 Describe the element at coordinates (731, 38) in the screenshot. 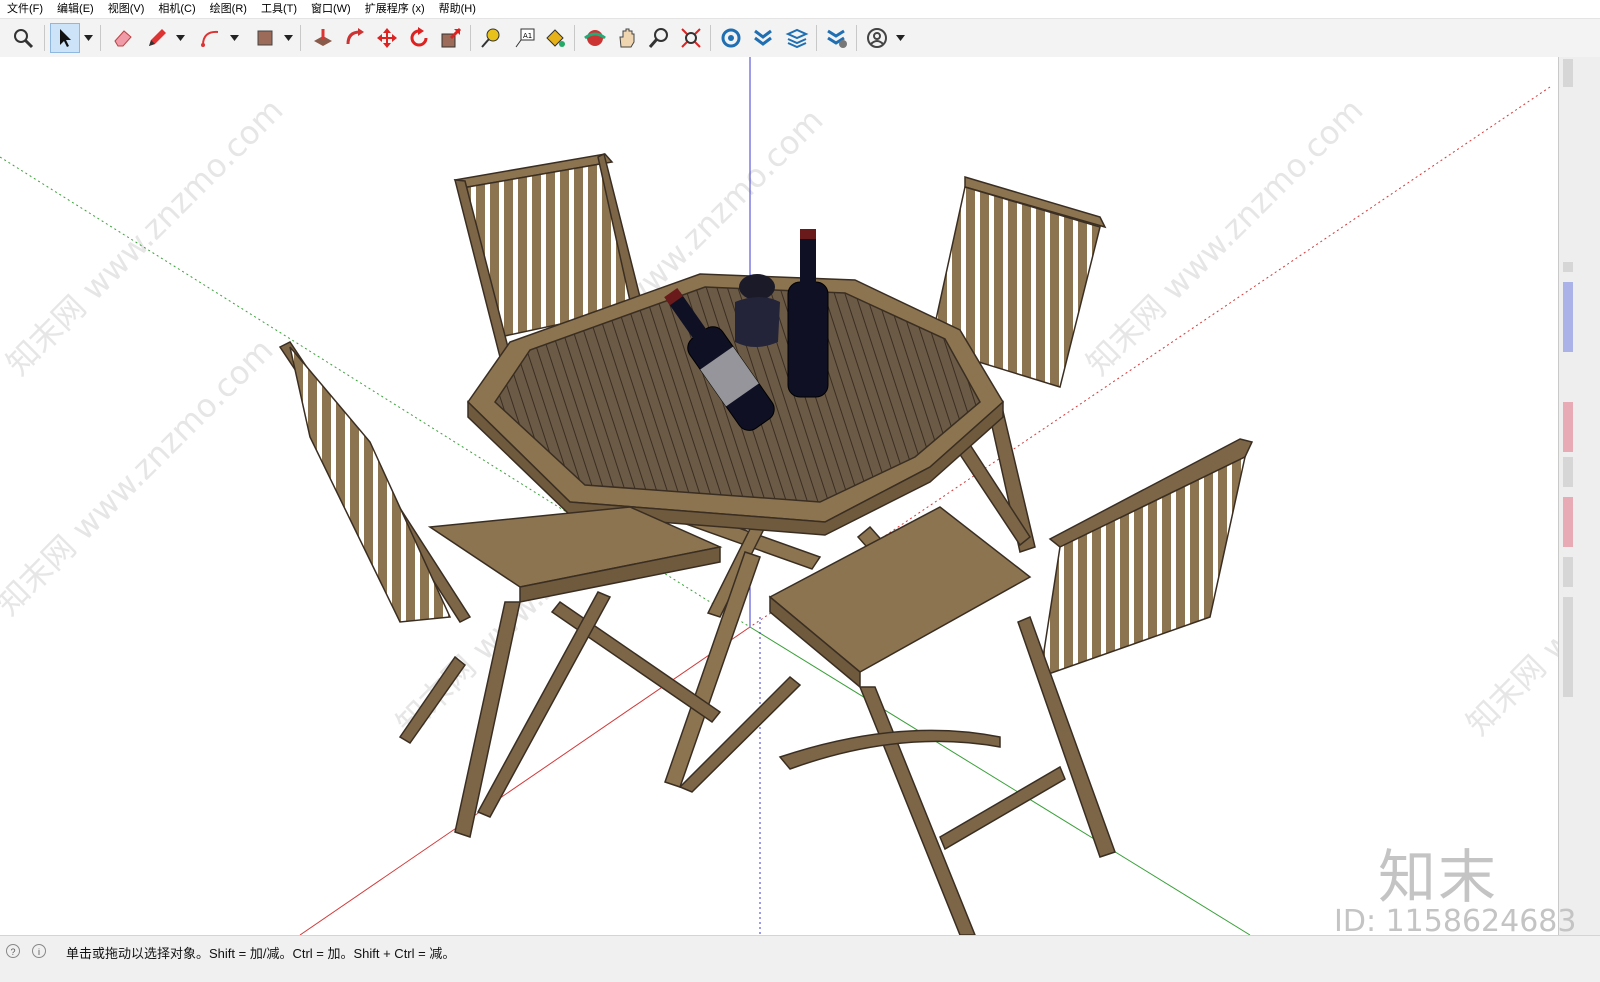

I see `warehouse-icon` at that location.